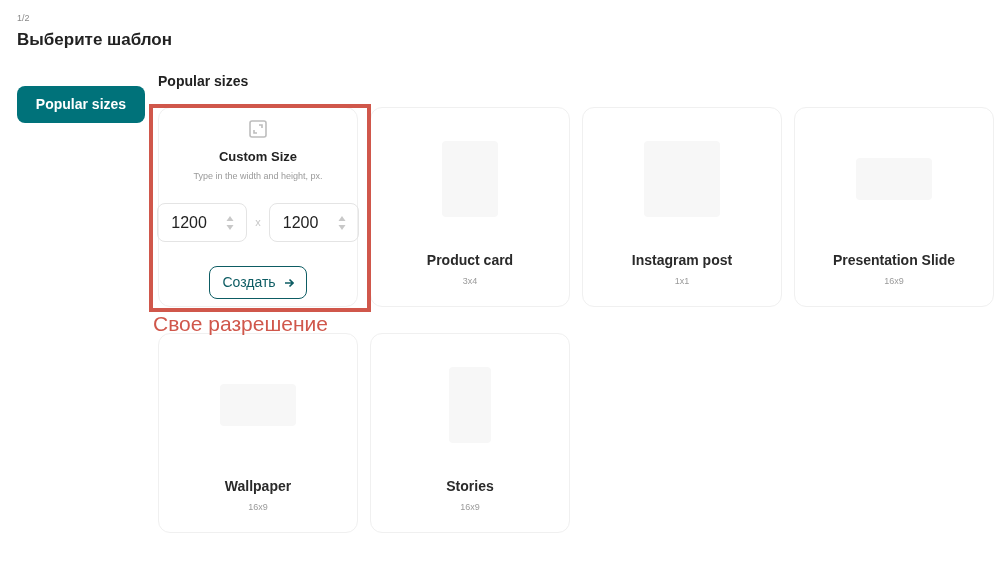  Describe the element at coordinates (894, 260) in the screenshot. I see `card-title: Presentation Slide` at that location.